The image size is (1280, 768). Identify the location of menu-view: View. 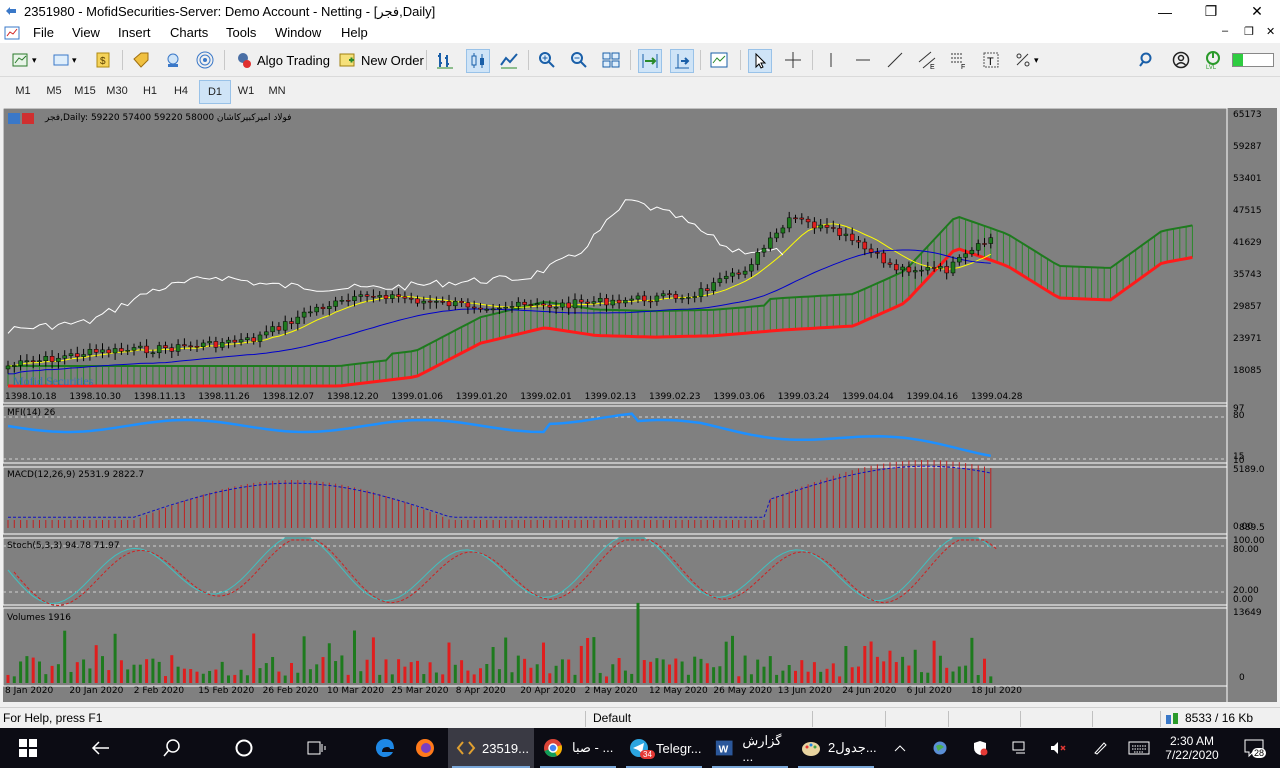
(86, 32).